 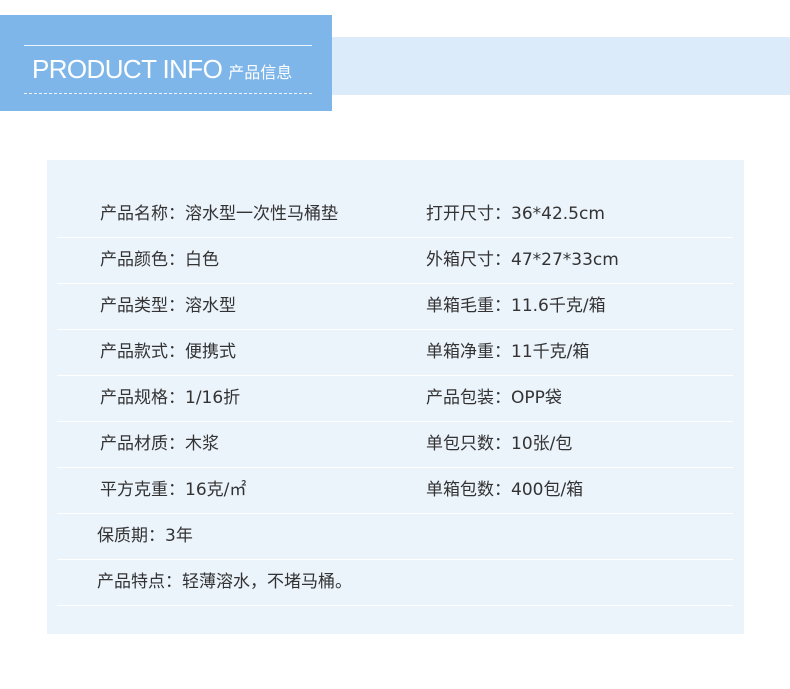 I want to click on table-row: 产品规格：1/16折 产品包装：OPP袋, so click(x=395, y=399).